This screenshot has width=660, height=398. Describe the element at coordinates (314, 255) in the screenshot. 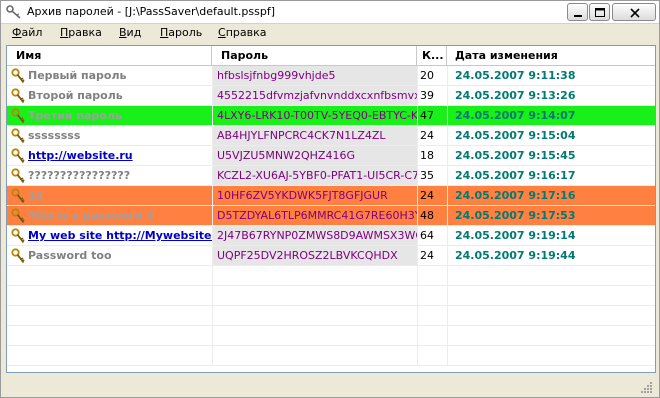

I see `row-password: UQPF25DV2HROSZ2LBVKCQHDX` at that location.